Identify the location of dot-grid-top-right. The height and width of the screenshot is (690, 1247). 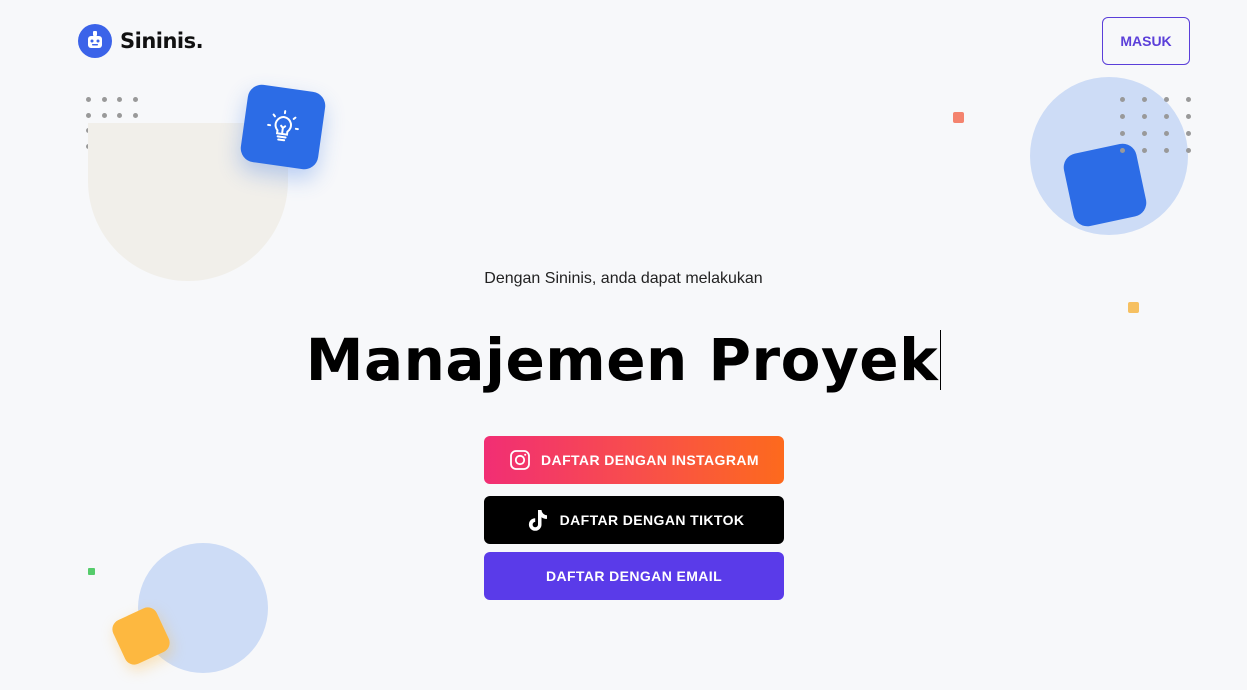
(1155, 125).